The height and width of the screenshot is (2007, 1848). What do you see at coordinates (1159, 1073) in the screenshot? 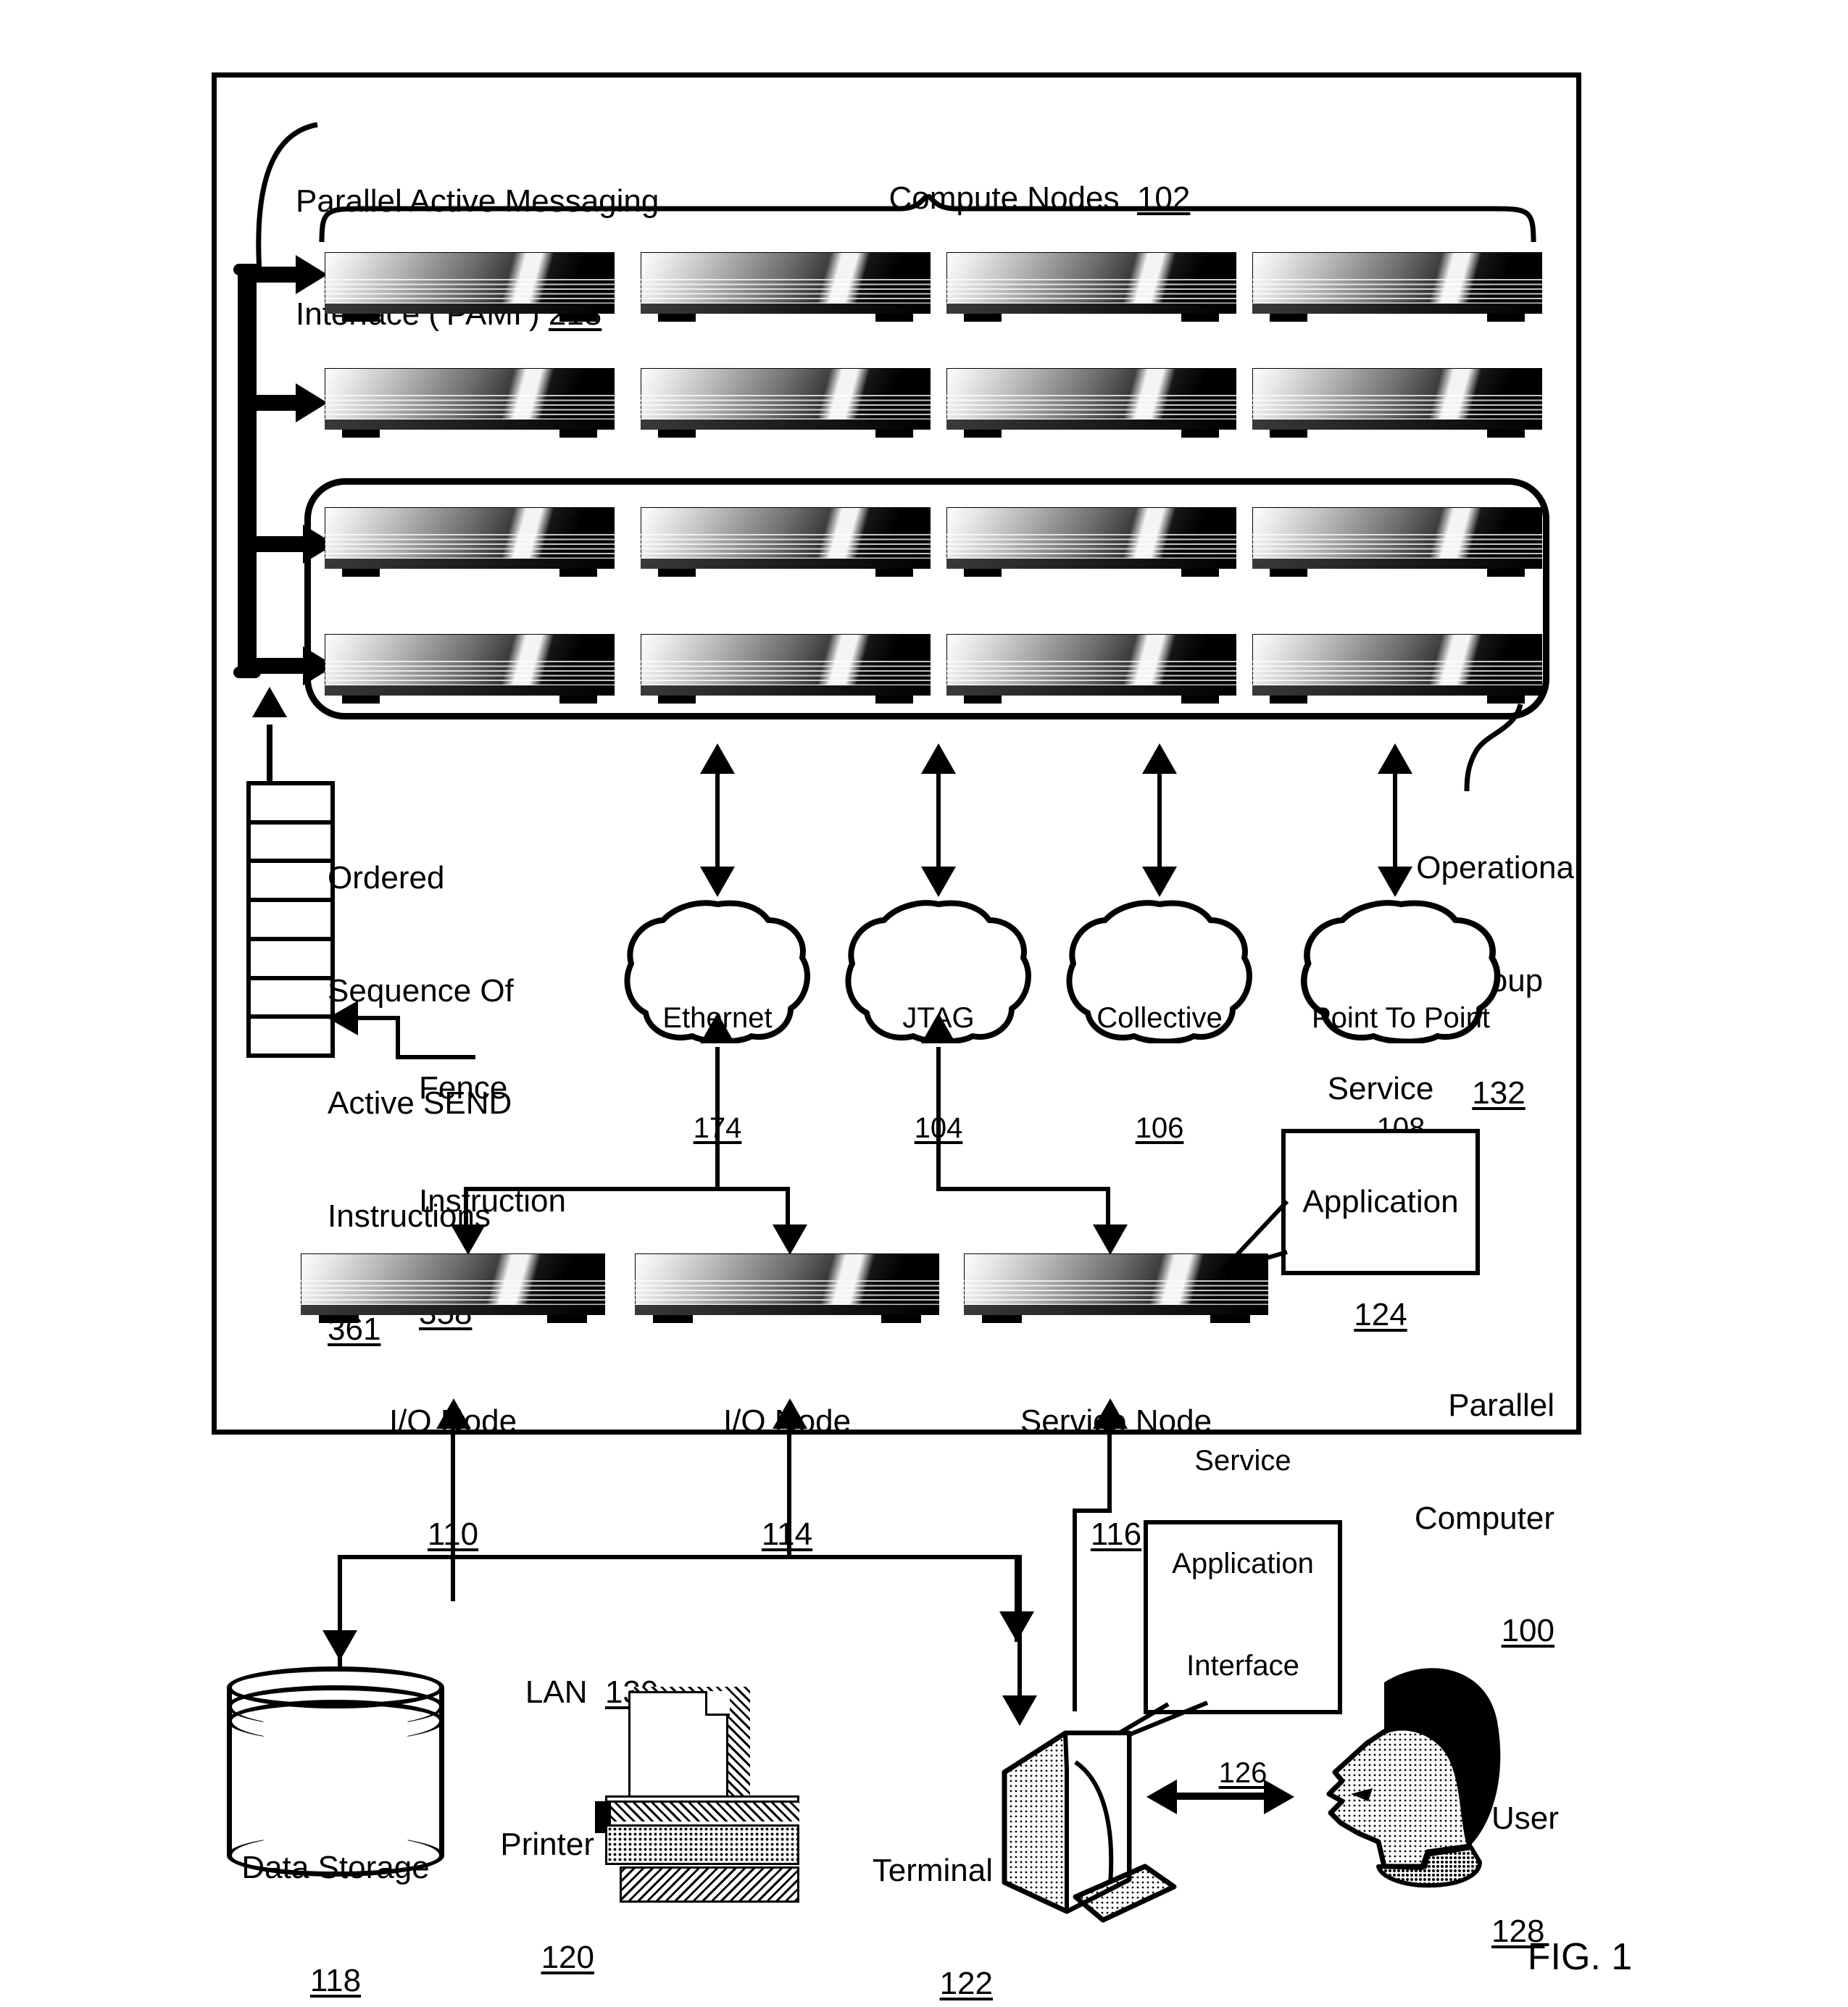
I see `cloud-label: Collective 106` at bounding box center [1159, 1073].